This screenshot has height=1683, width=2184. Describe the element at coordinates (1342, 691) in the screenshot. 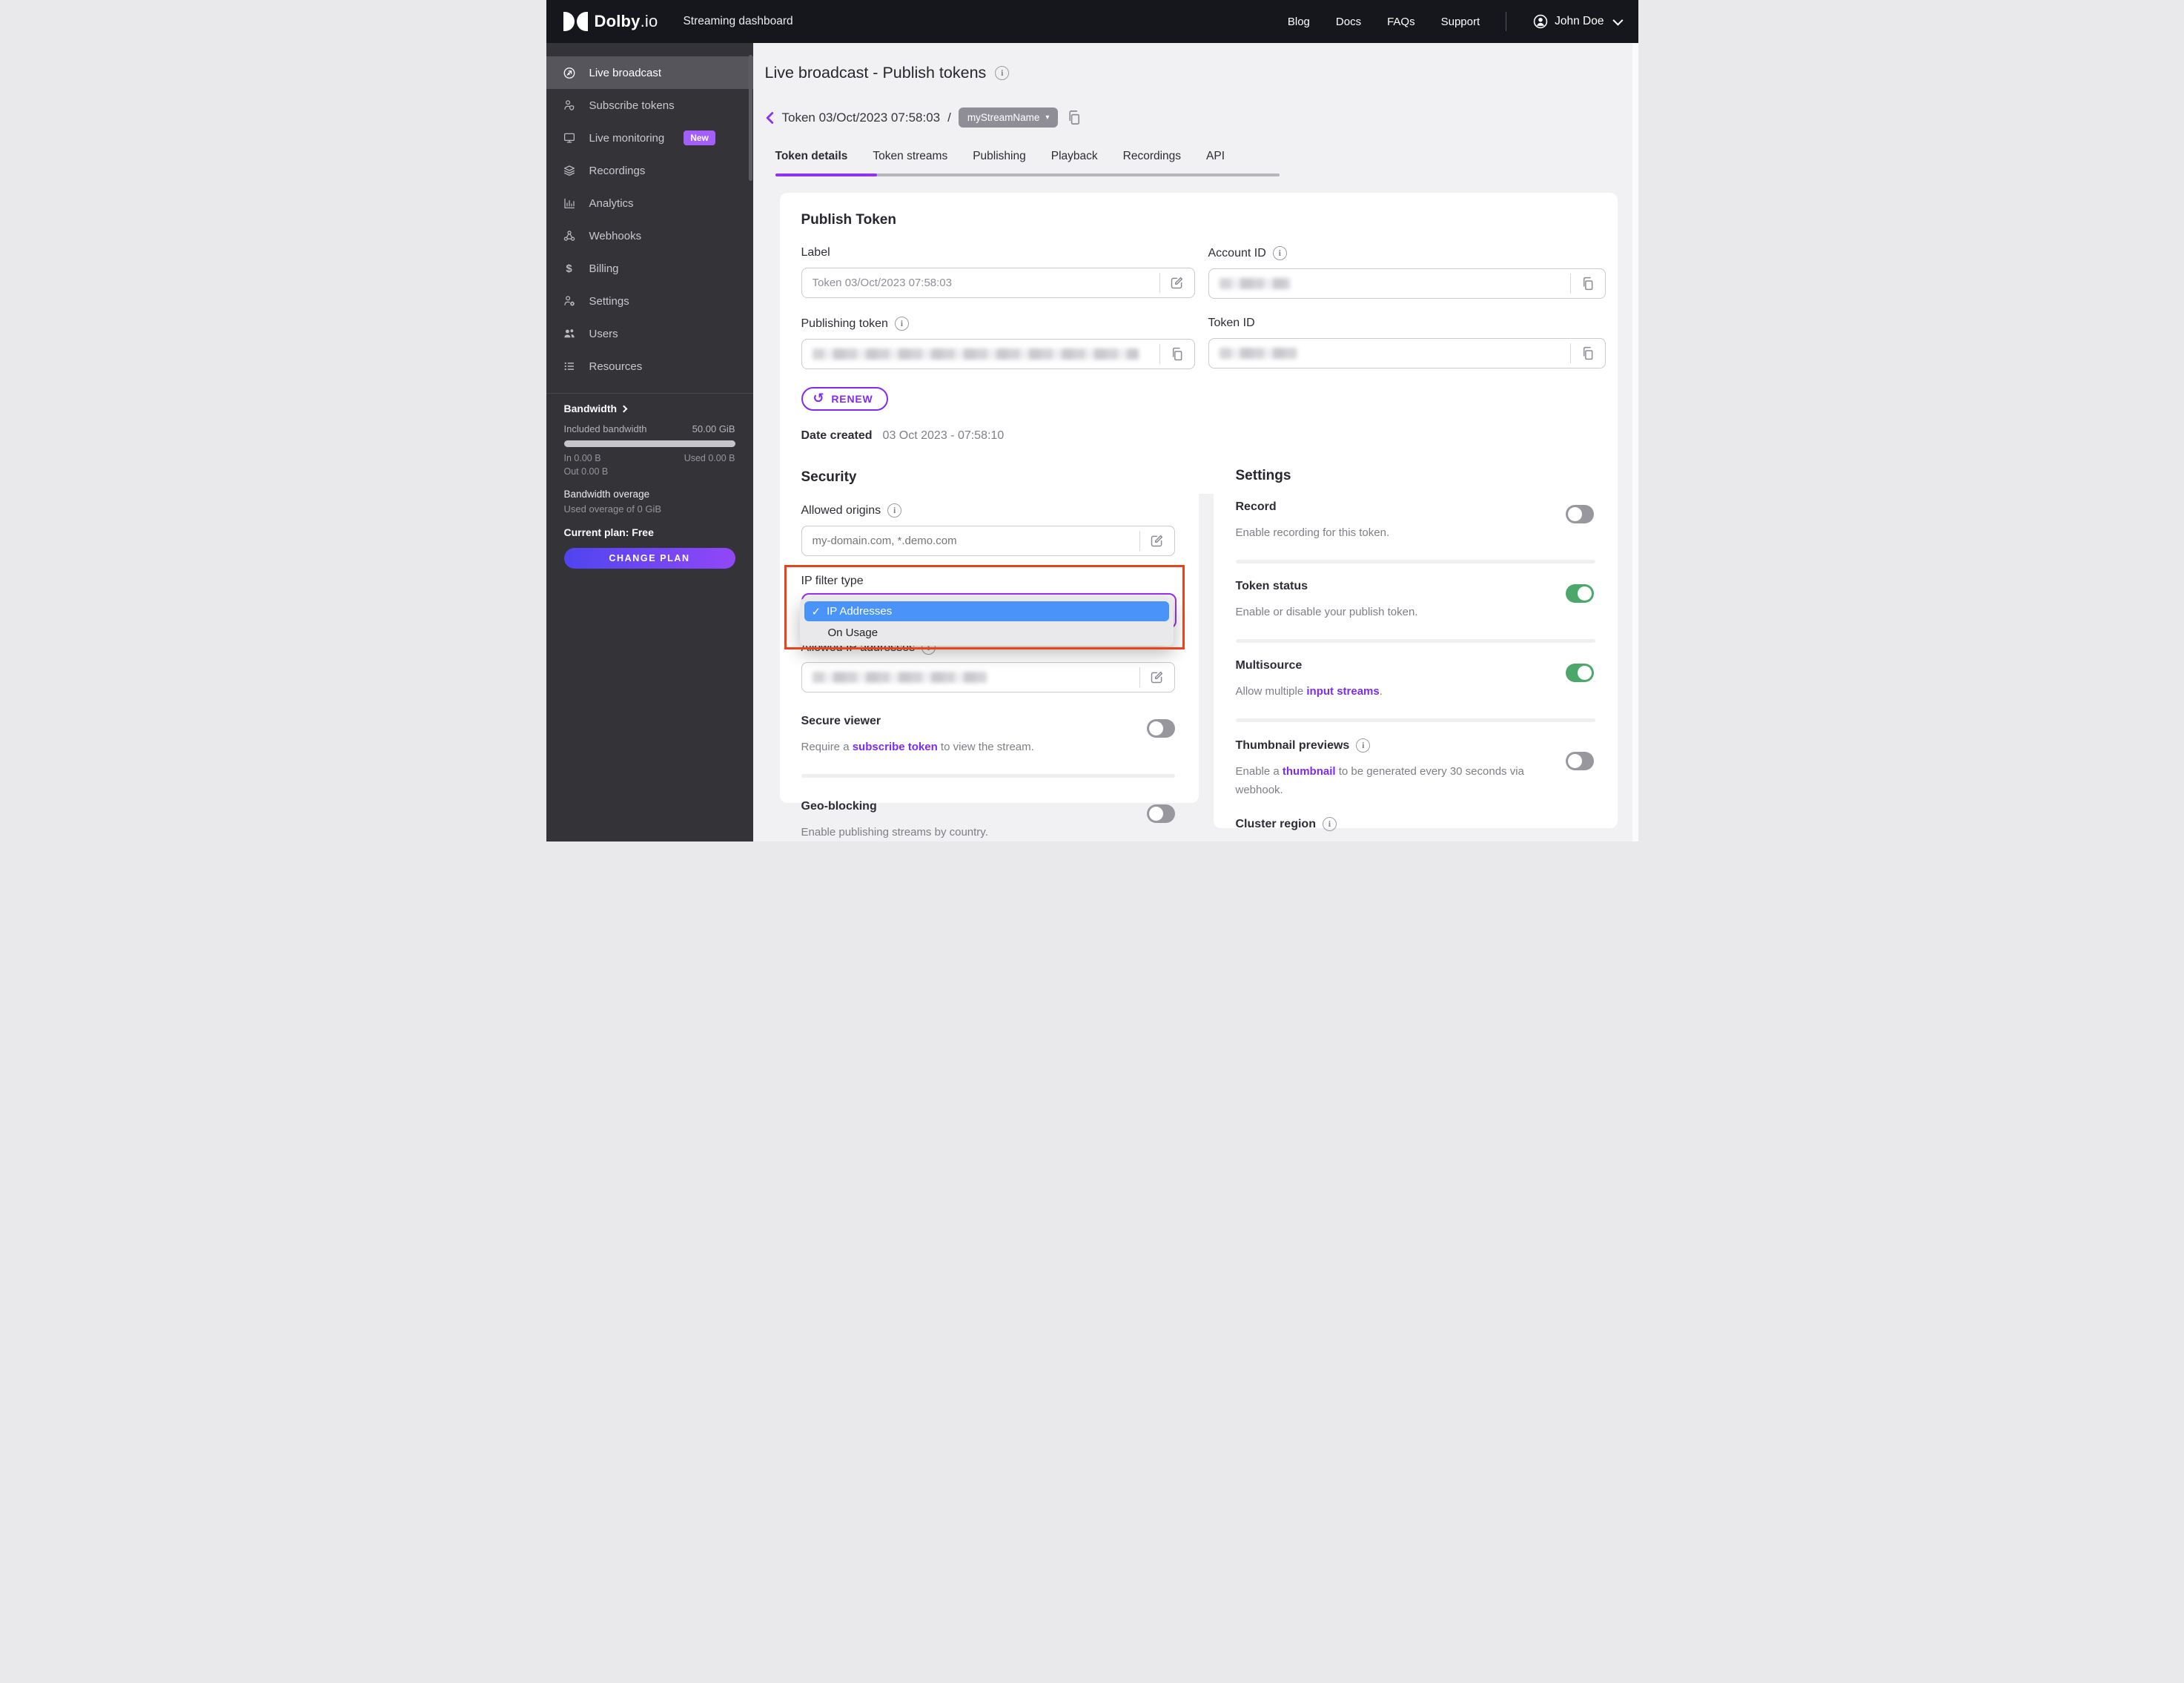

I see `input-streams-link: input streams` at that location.